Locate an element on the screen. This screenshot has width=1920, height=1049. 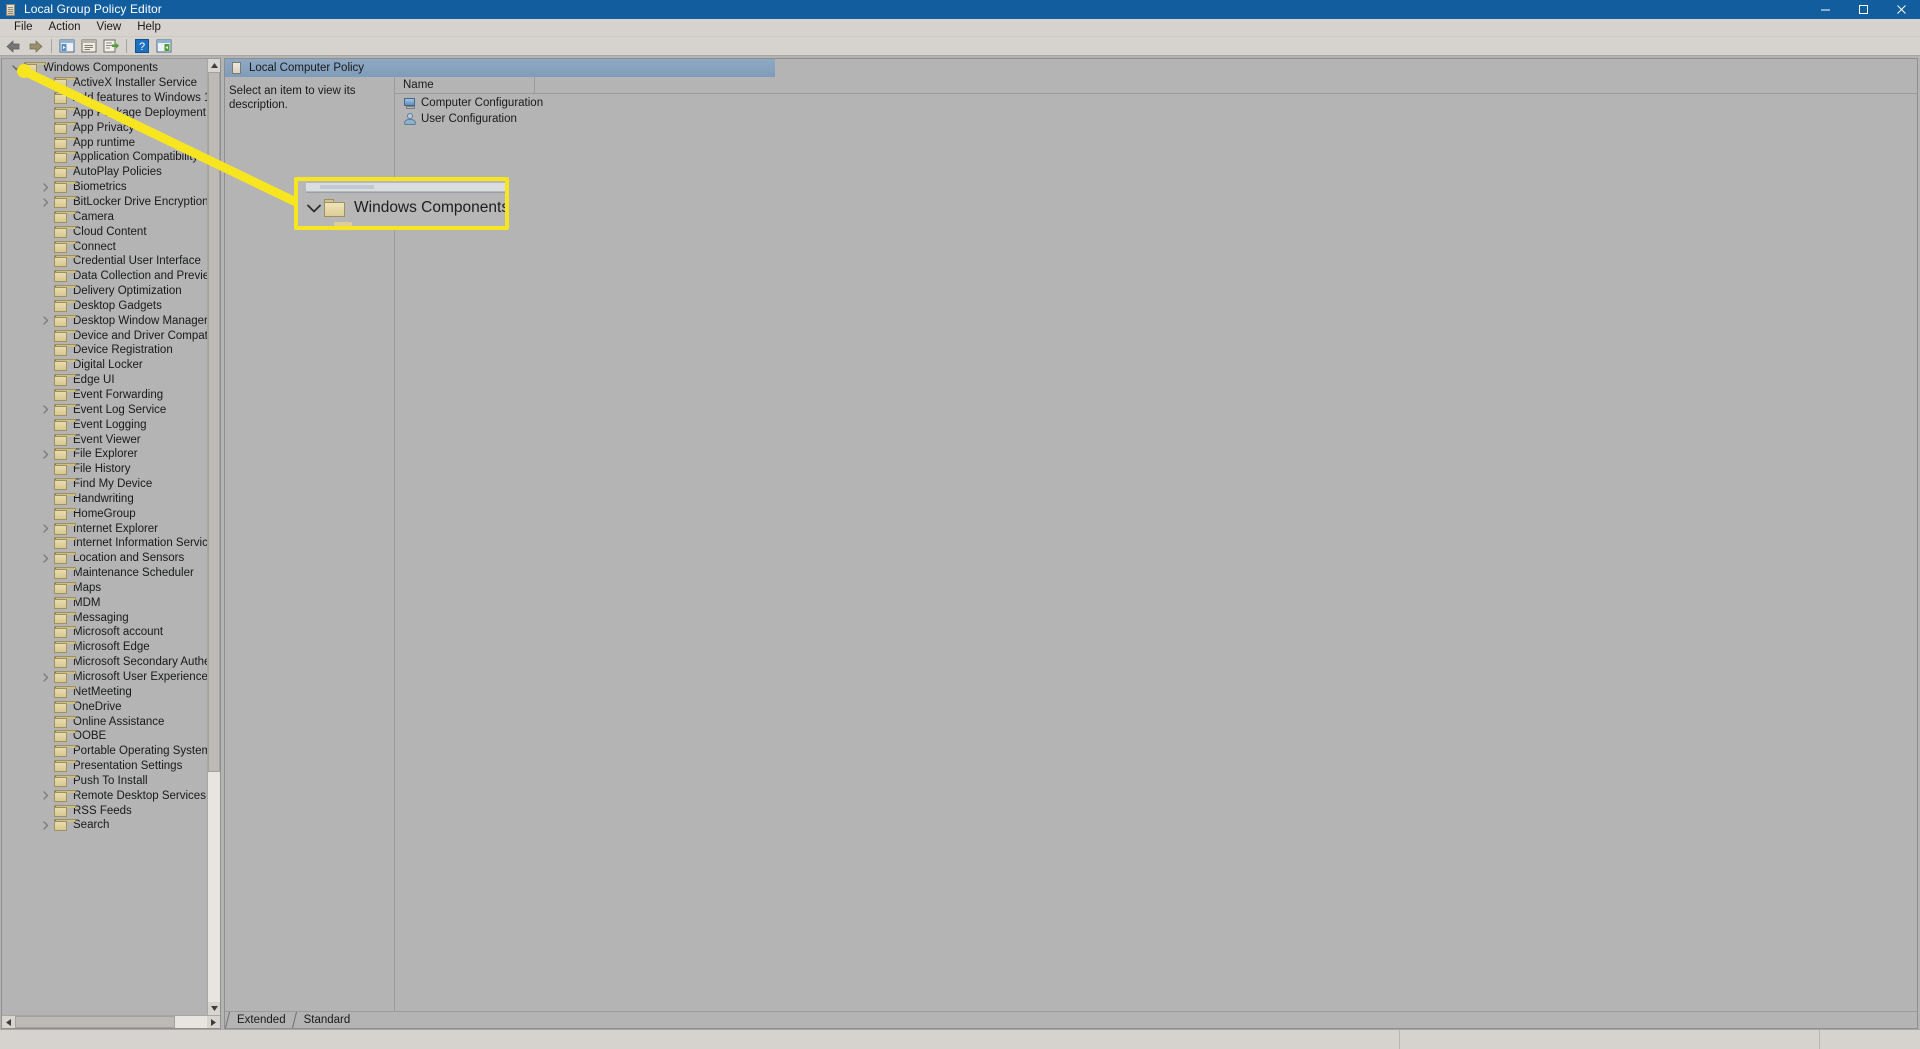
tree-item: Desktop Gadgets is located at coordinates (104, 306).